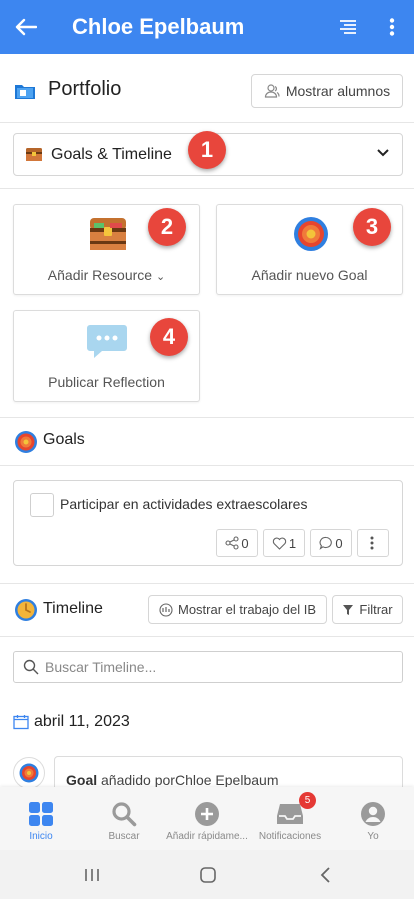 This screenshot has height=899, width=414. I want to click on timeline-search, so click(208, 667).